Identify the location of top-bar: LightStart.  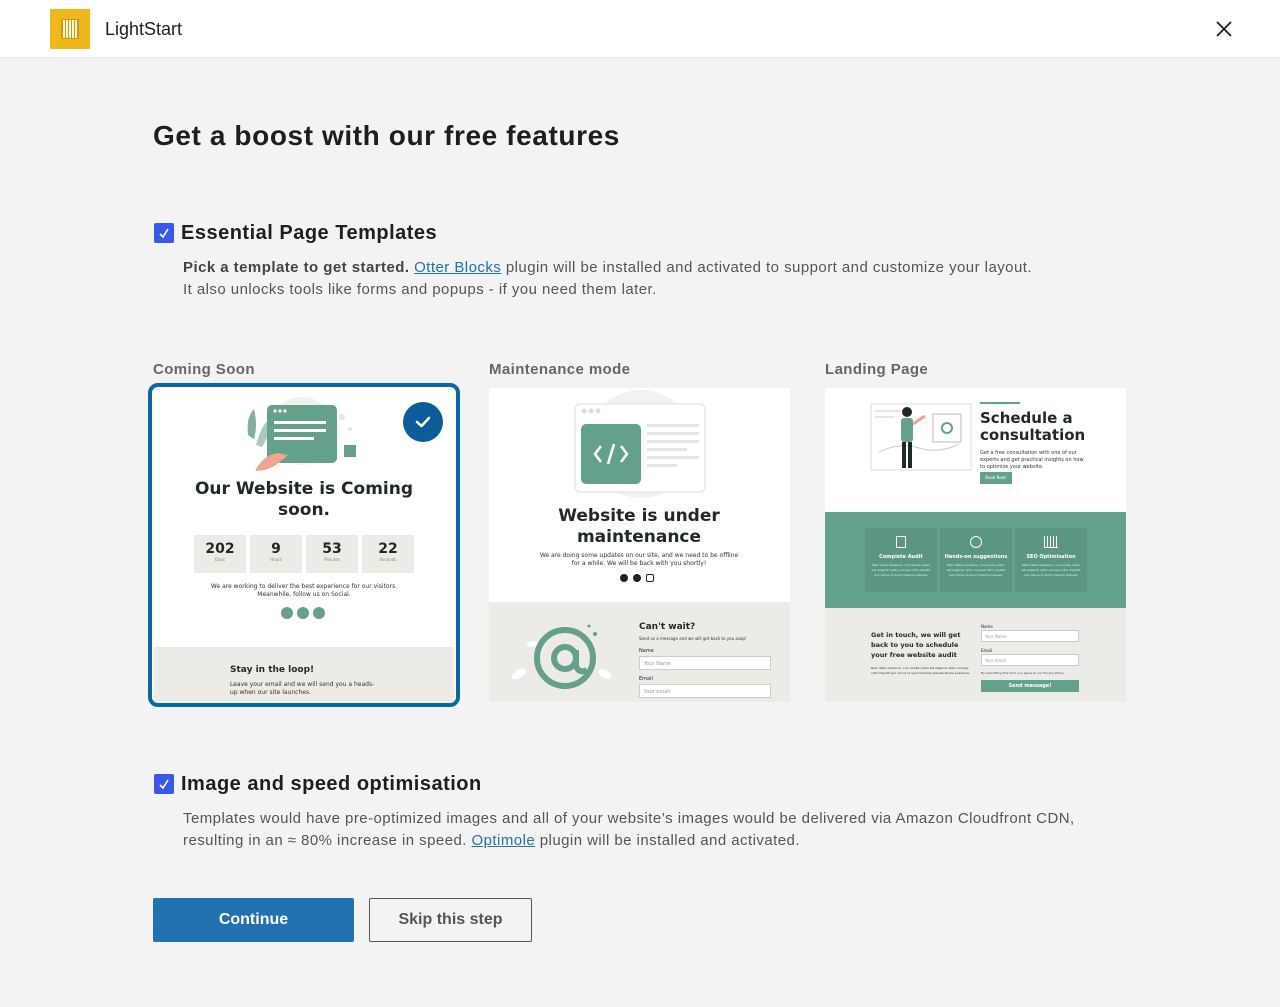
(640, 29).